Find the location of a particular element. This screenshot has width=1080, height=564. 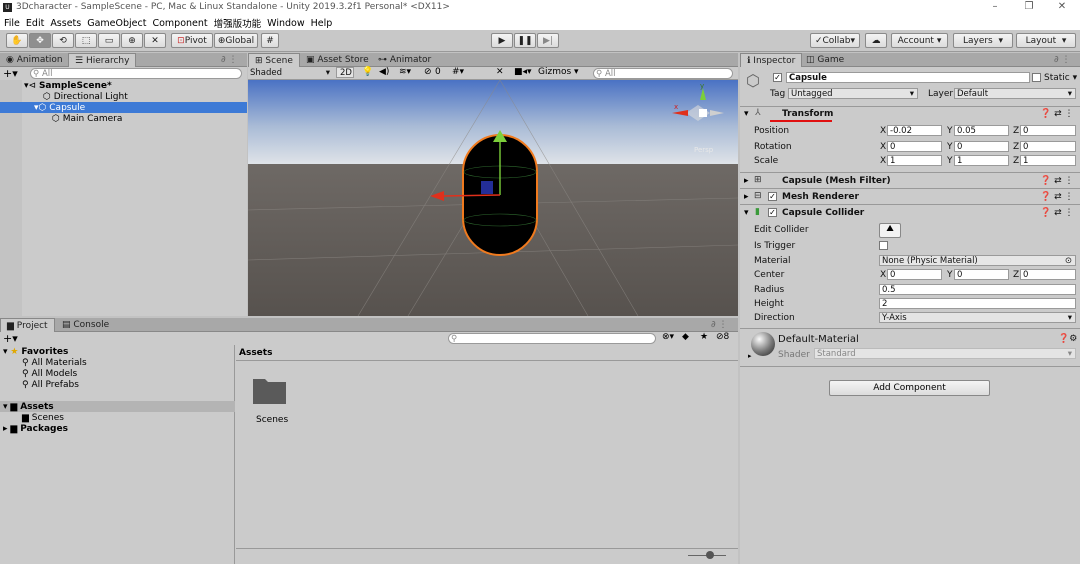

tag-dropdown: Untagged ▾ is located at coordinates (853, 93).